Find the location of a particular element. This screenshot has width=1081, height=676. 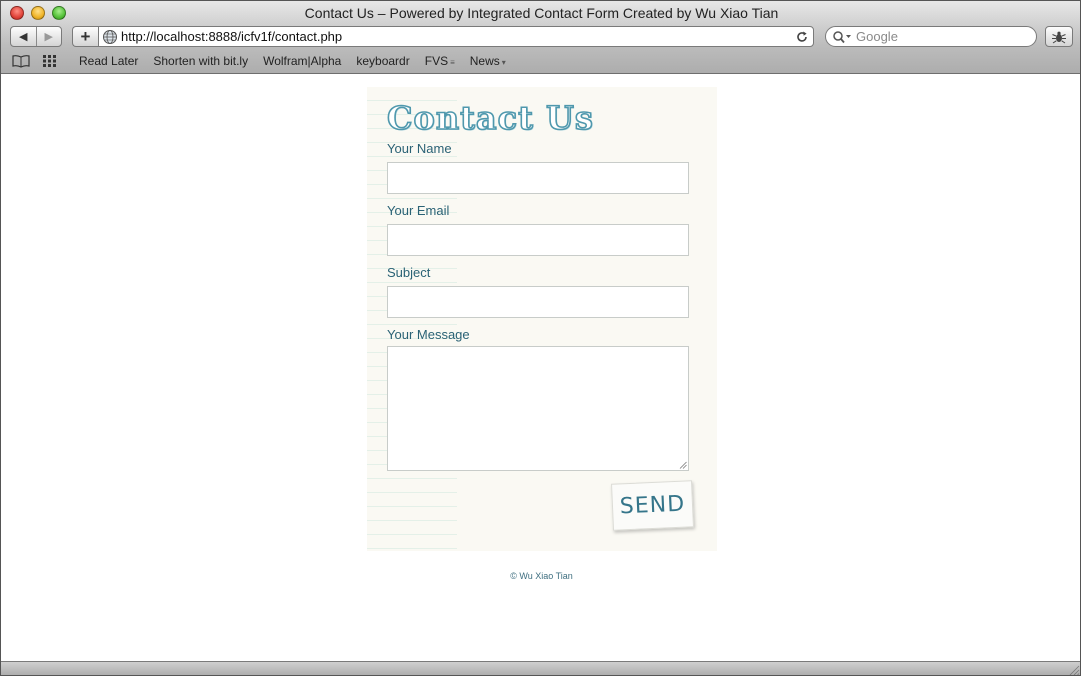

navigation-buttons: ◀ ▶ is located at coordinates (36, 36).